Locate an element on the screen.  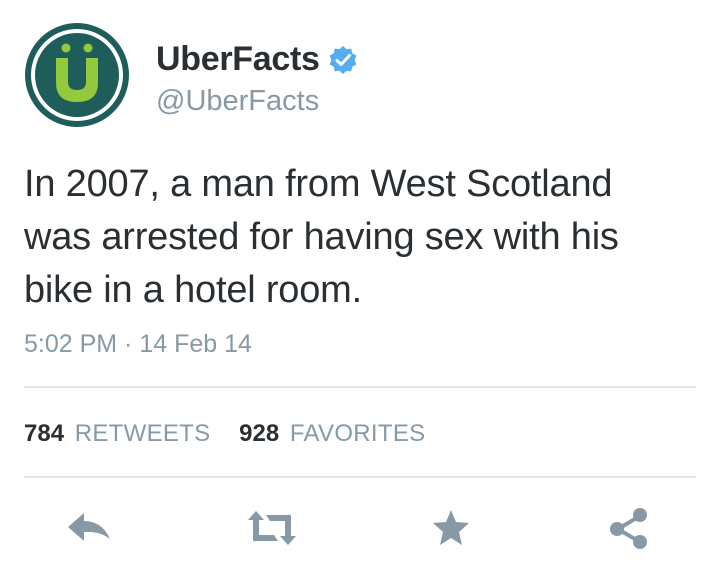
avatar is located at coordinates (77, 75).